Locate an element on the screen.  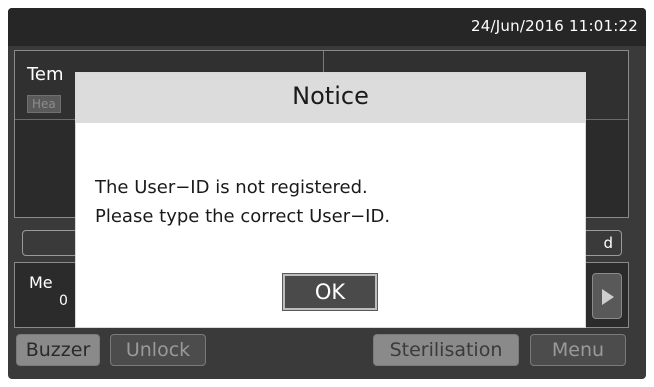
temperature-label: Tem is located at coordinates (45, 74).